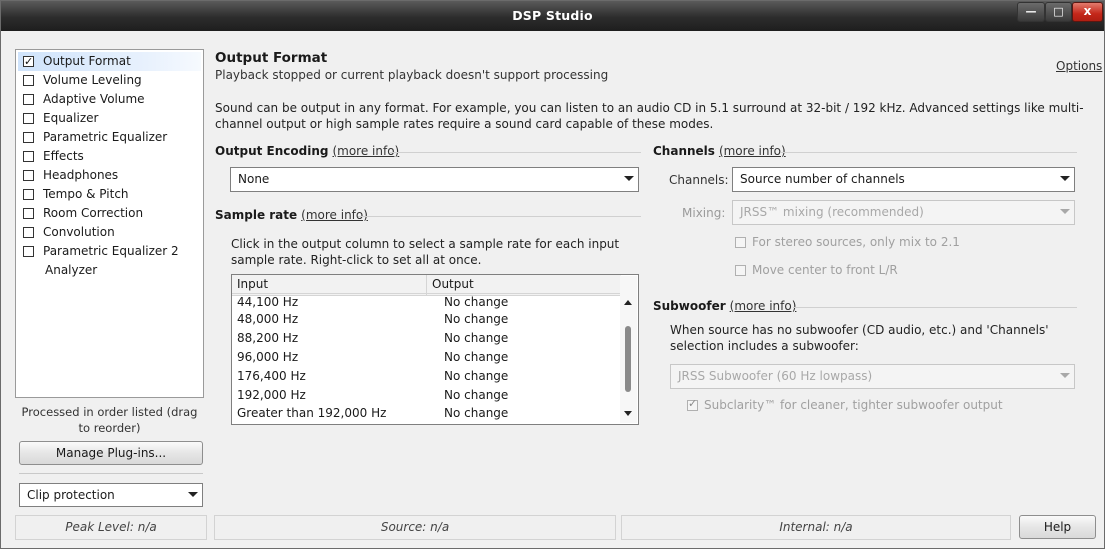 Image resolution: width=1105 pixels, height=549 pixels. Describe the element at coordinates (552, 16) in the screenshot. I see `title-bar: DSP Studio — □ x` at that location.